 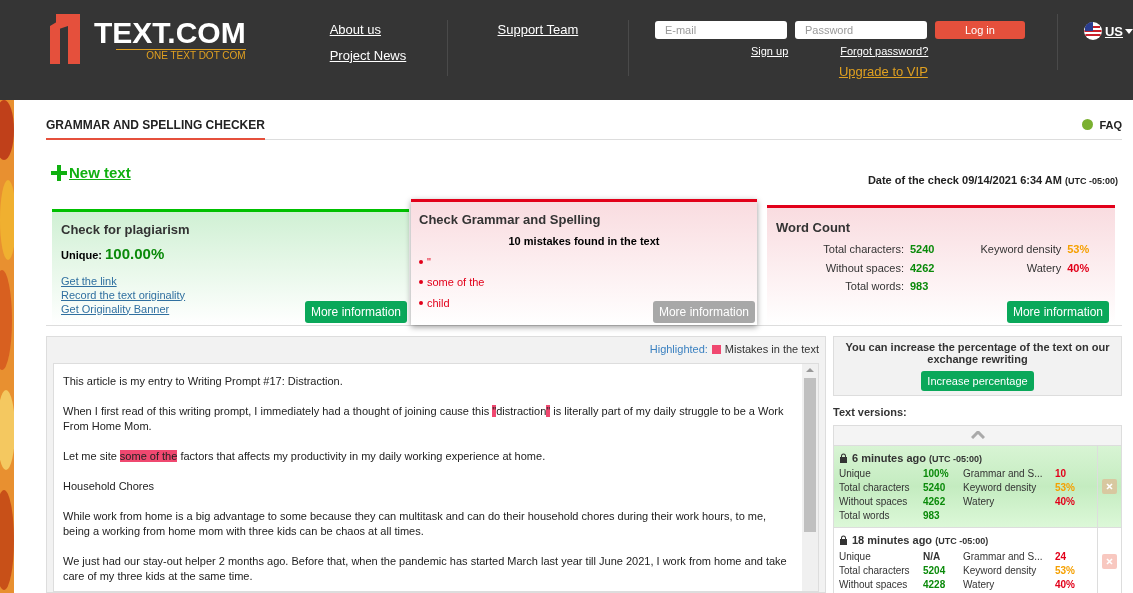 What do you see at coordinates (977, 380) in the screenshot?
I see `increase-percentage-button: Increase percentage` at bounding box center [977, 380].